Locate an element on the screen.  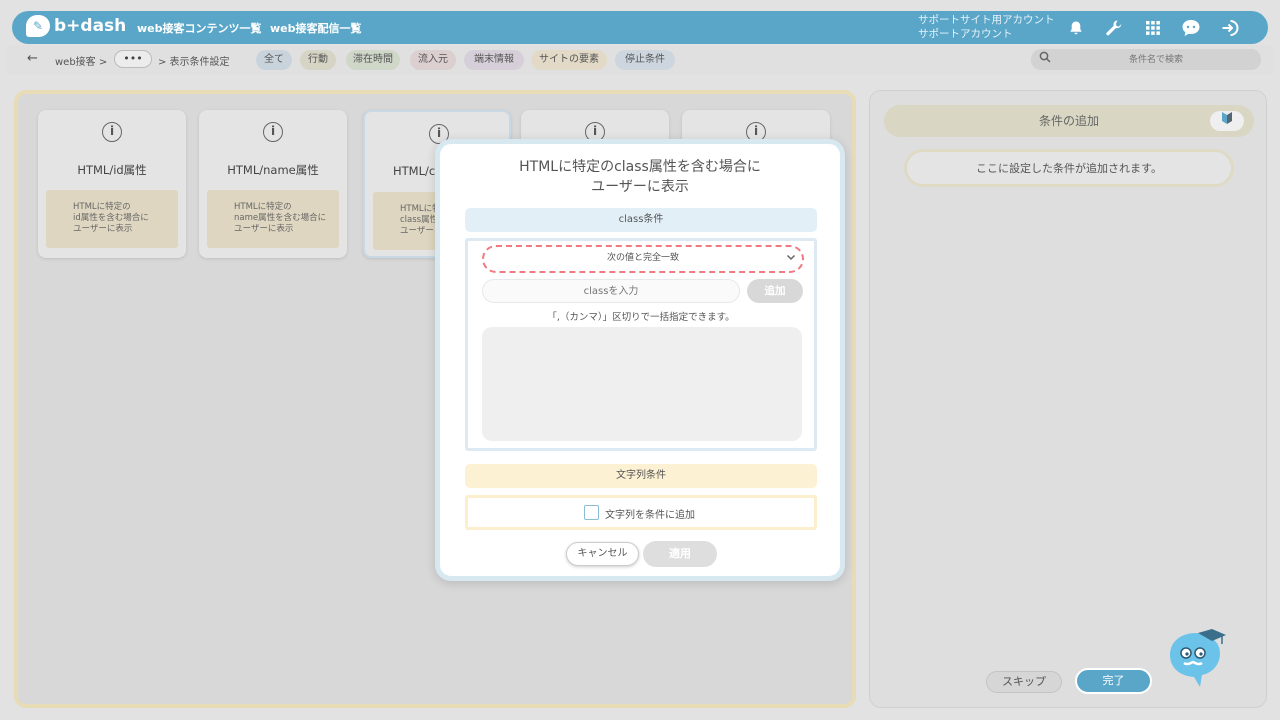
logo-text: b+dash is located at coordinates (90, 26).